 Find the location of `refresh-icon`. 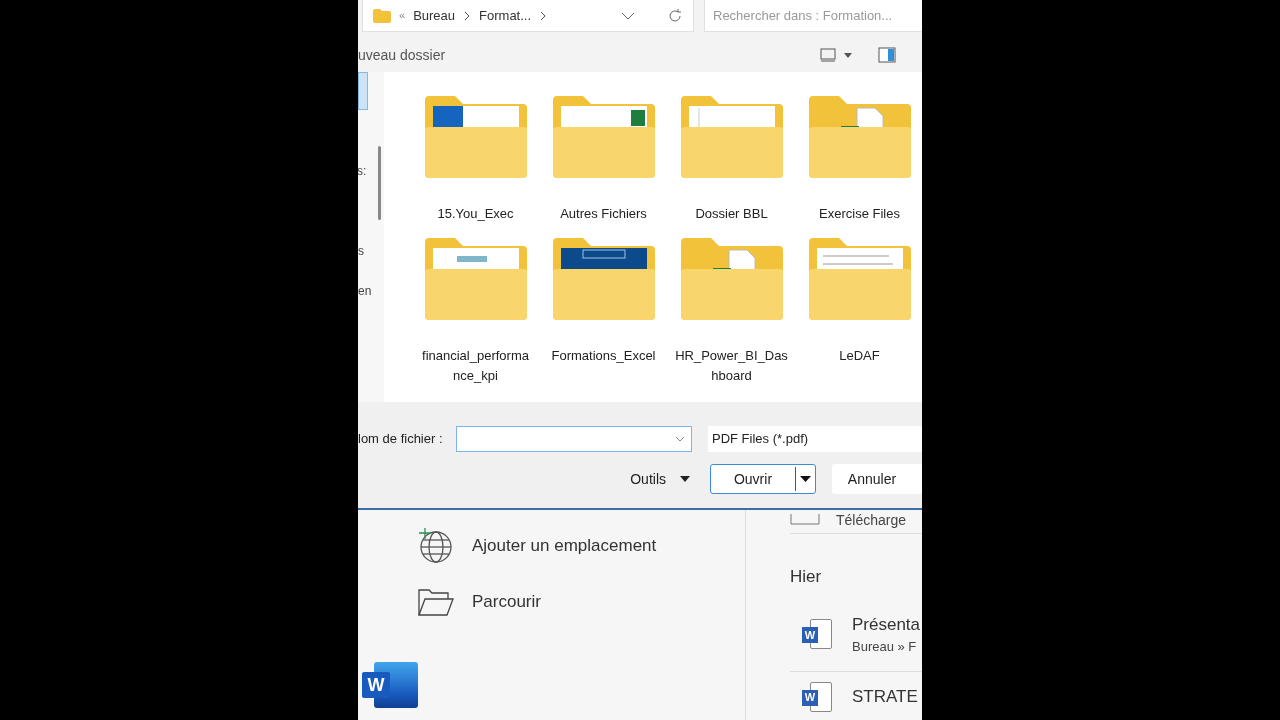

refresh-icon is located at coordinates (675, 15).